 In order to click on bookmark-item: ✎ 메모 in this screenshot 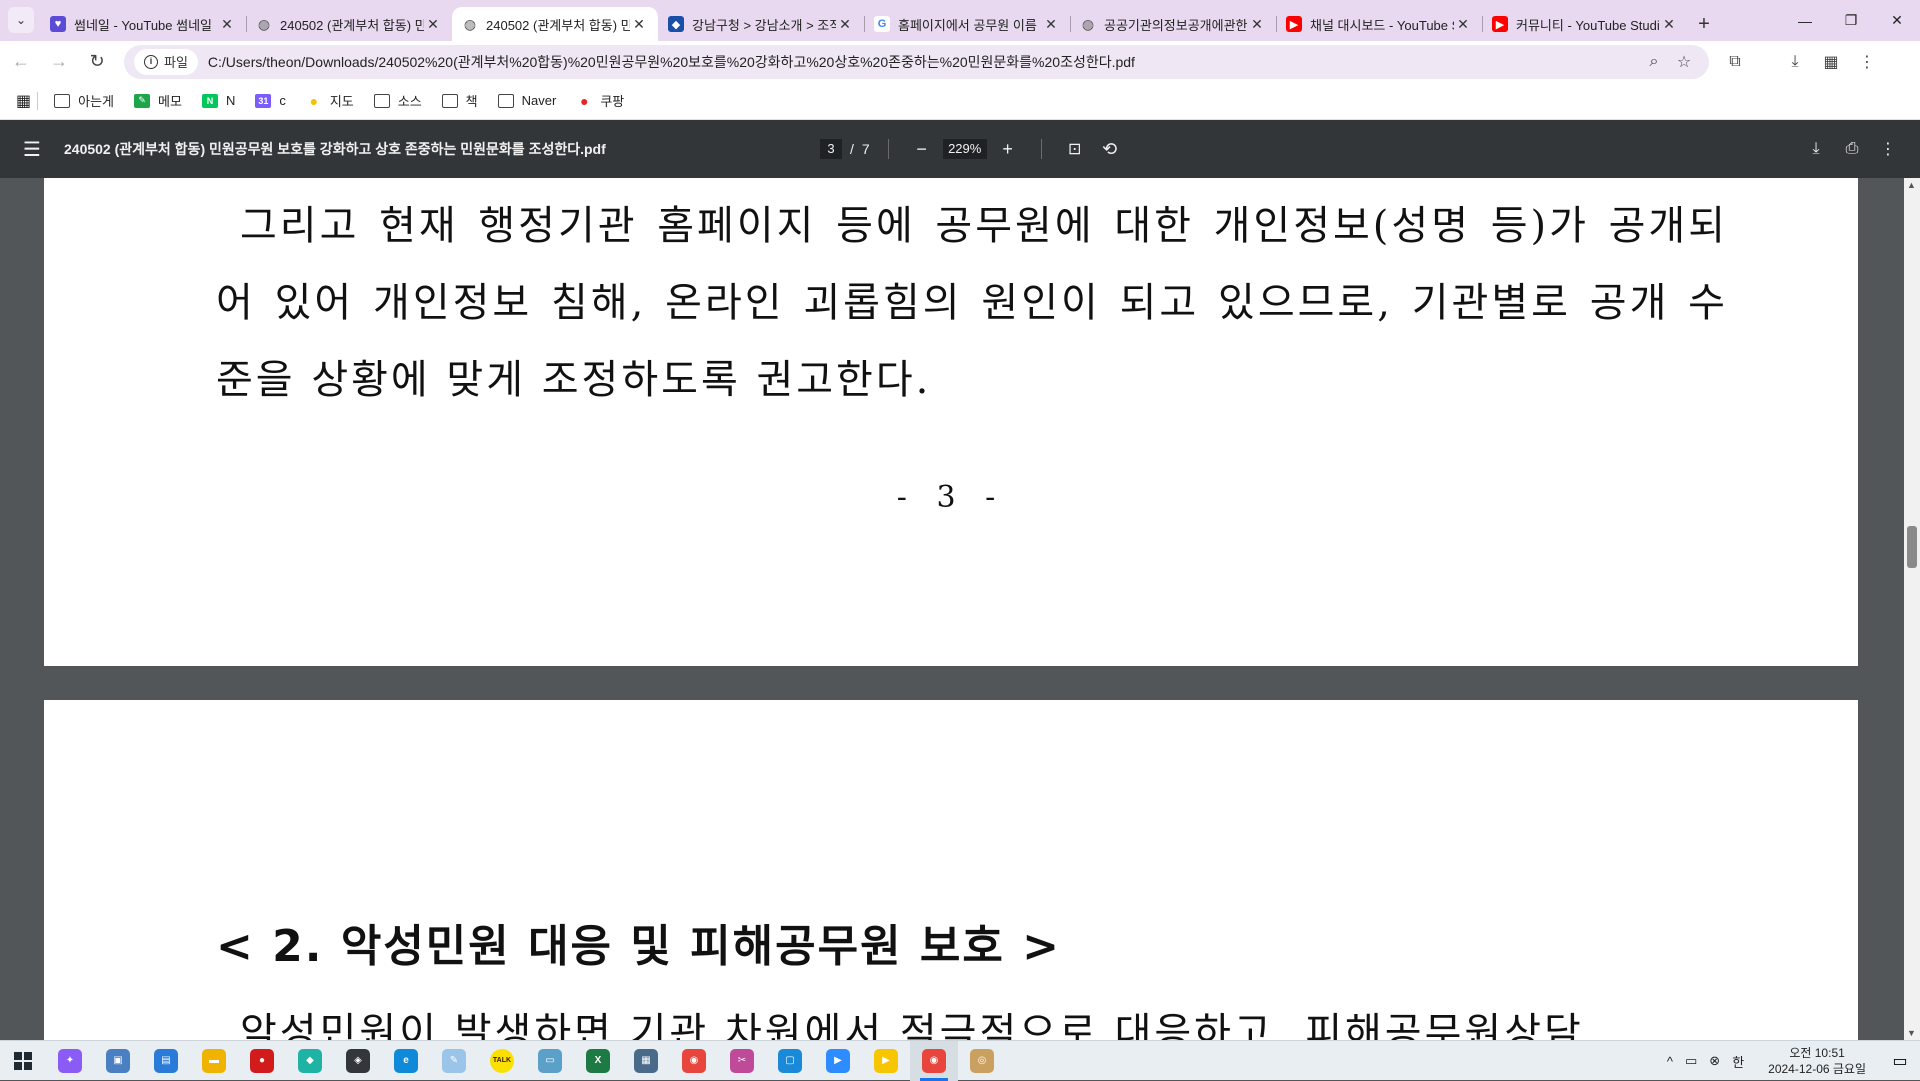, I will do `click(158, 100)`.